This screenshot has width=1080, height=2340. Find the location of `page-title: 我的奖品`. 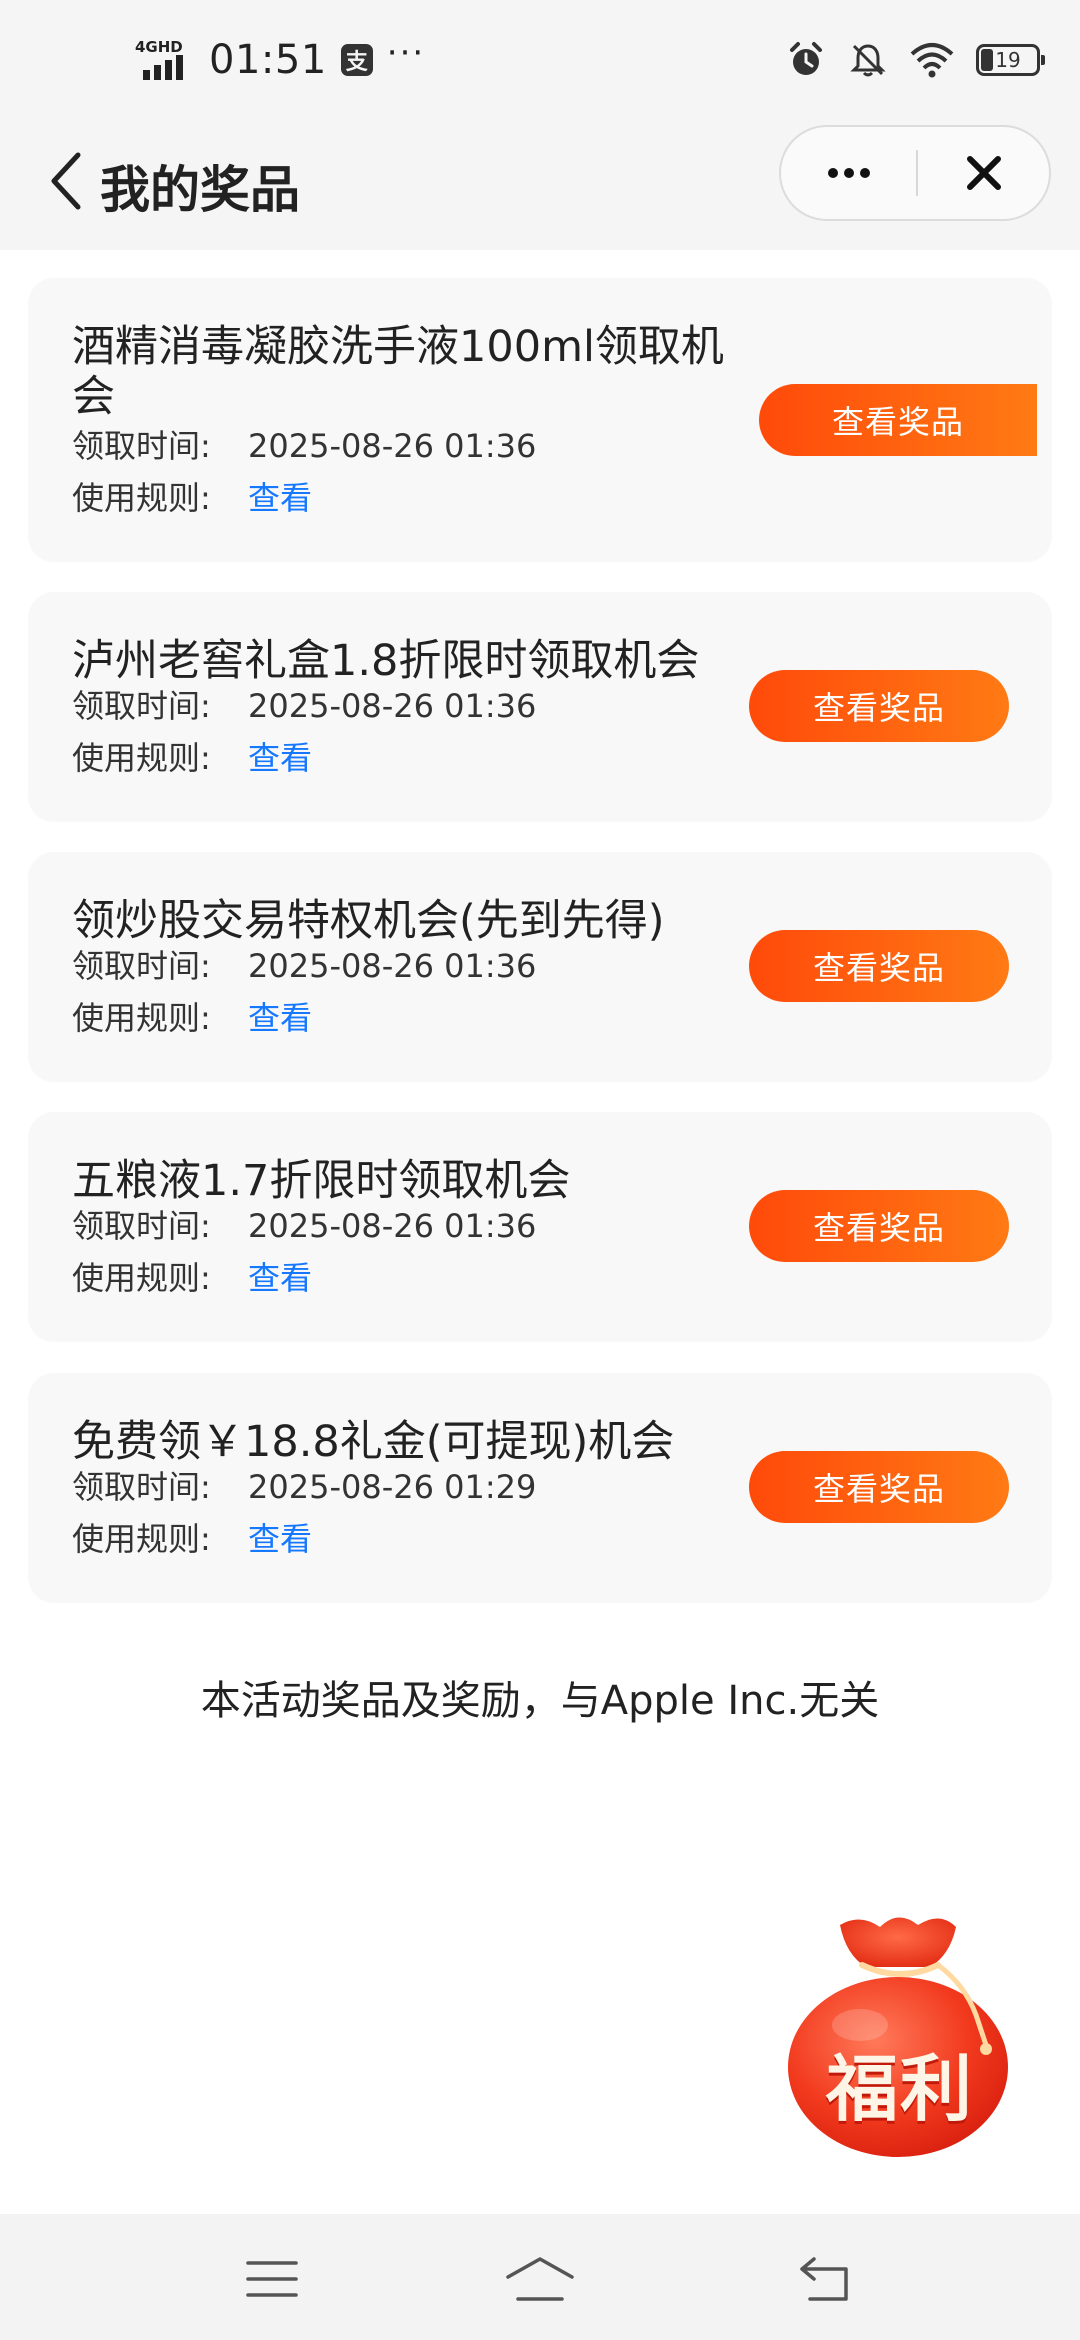

page-title: 我的奖品 is located at coordinates (200, 190).